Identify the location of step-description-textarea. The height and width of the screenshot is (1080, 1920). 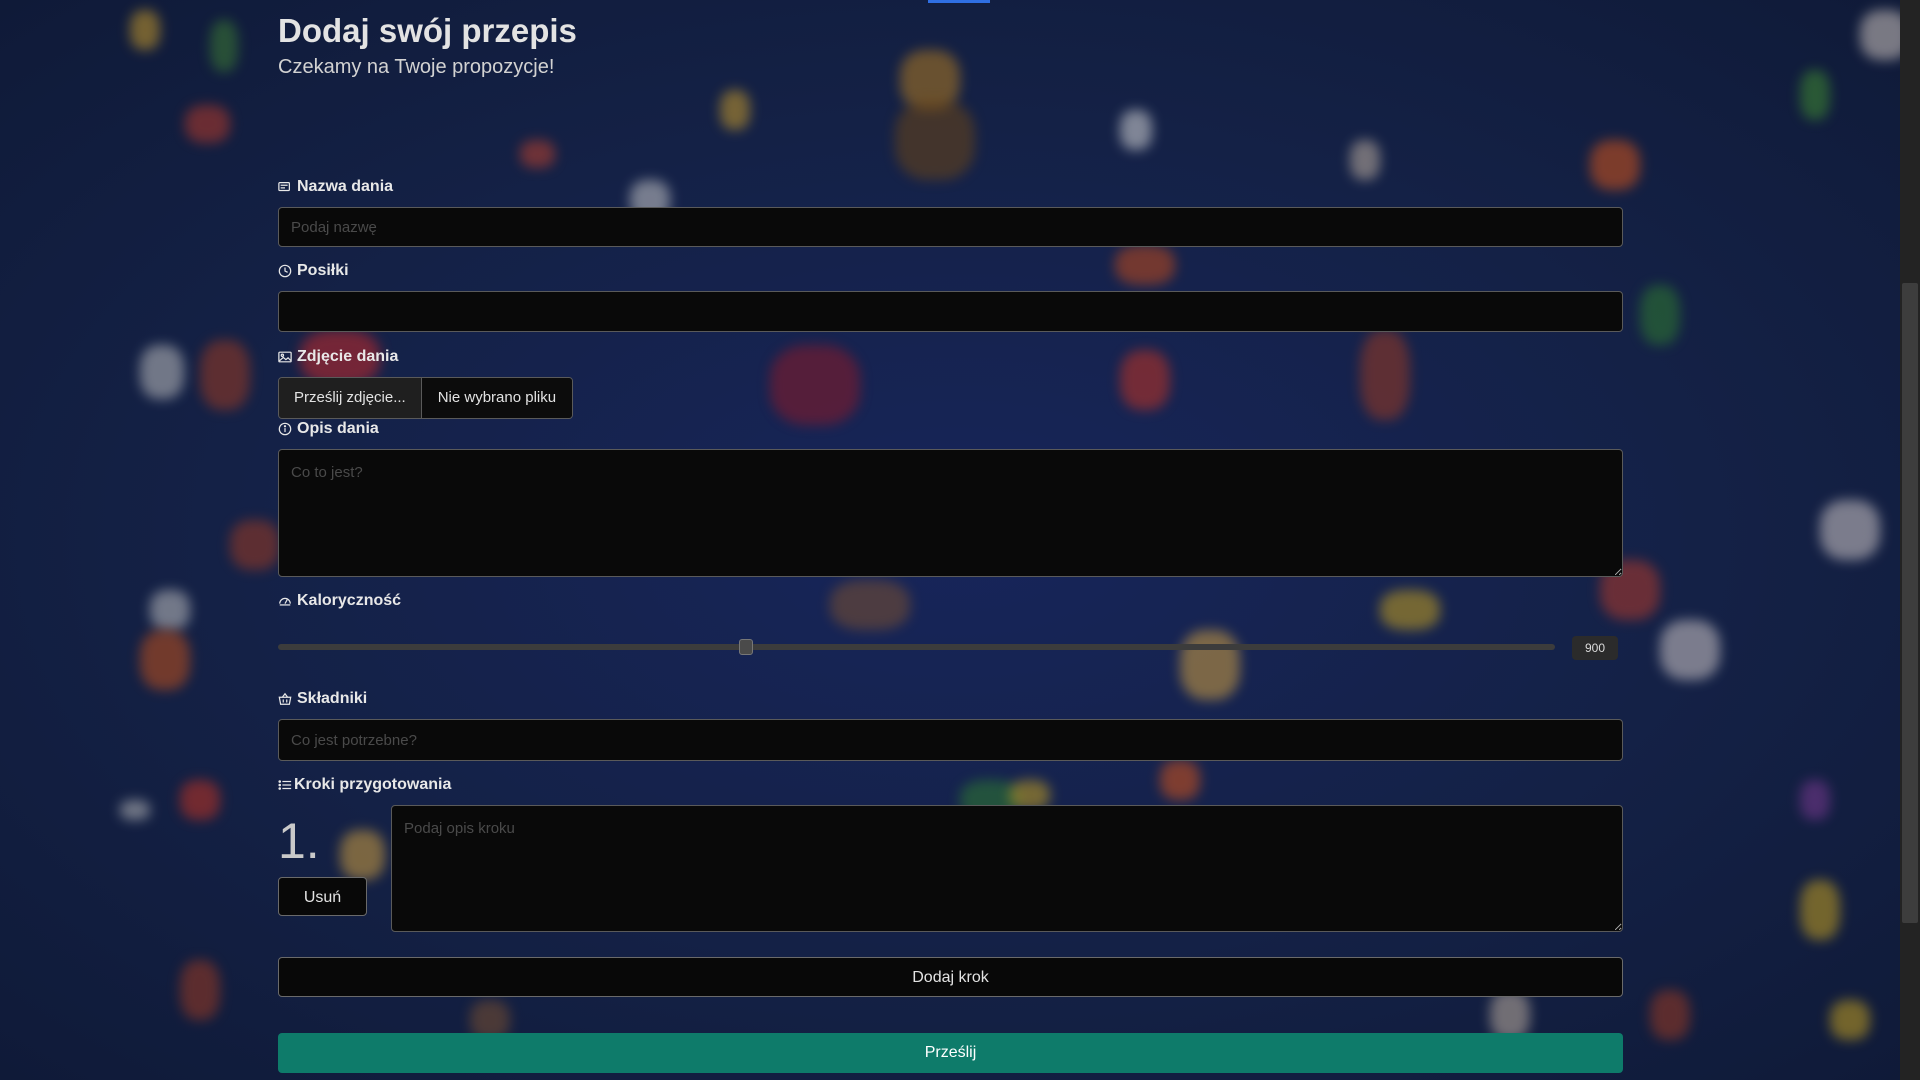
(1007, 868).